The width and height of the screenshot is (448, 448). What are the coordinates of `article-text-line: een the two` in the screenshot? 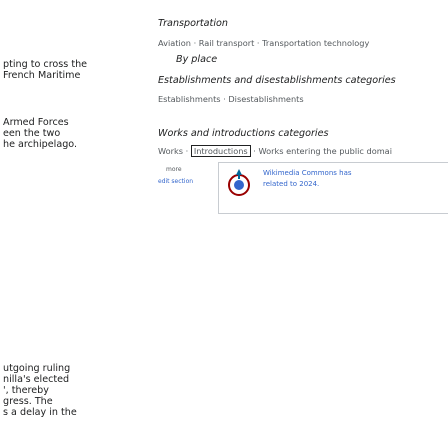 It's located at (32, 133).